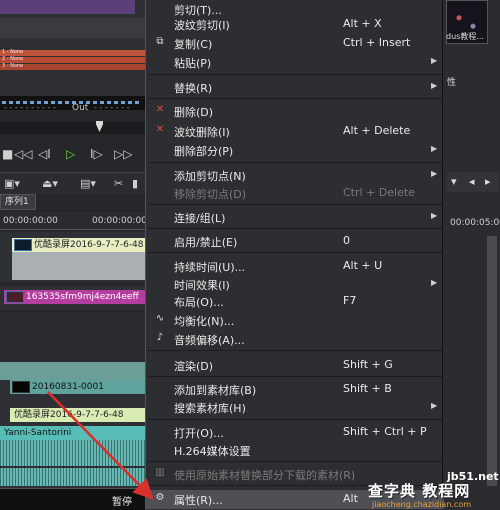  What do you see at coordinates (78, 266) in the screenshot?
I see `clip-keyframe-area` at bounding box center [78, 266].